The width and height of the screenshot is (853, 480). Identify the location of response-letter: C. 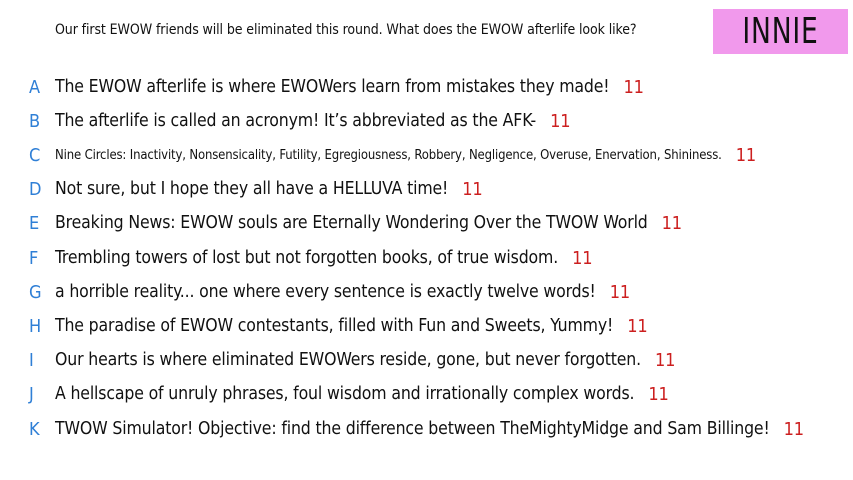
(35, 155).